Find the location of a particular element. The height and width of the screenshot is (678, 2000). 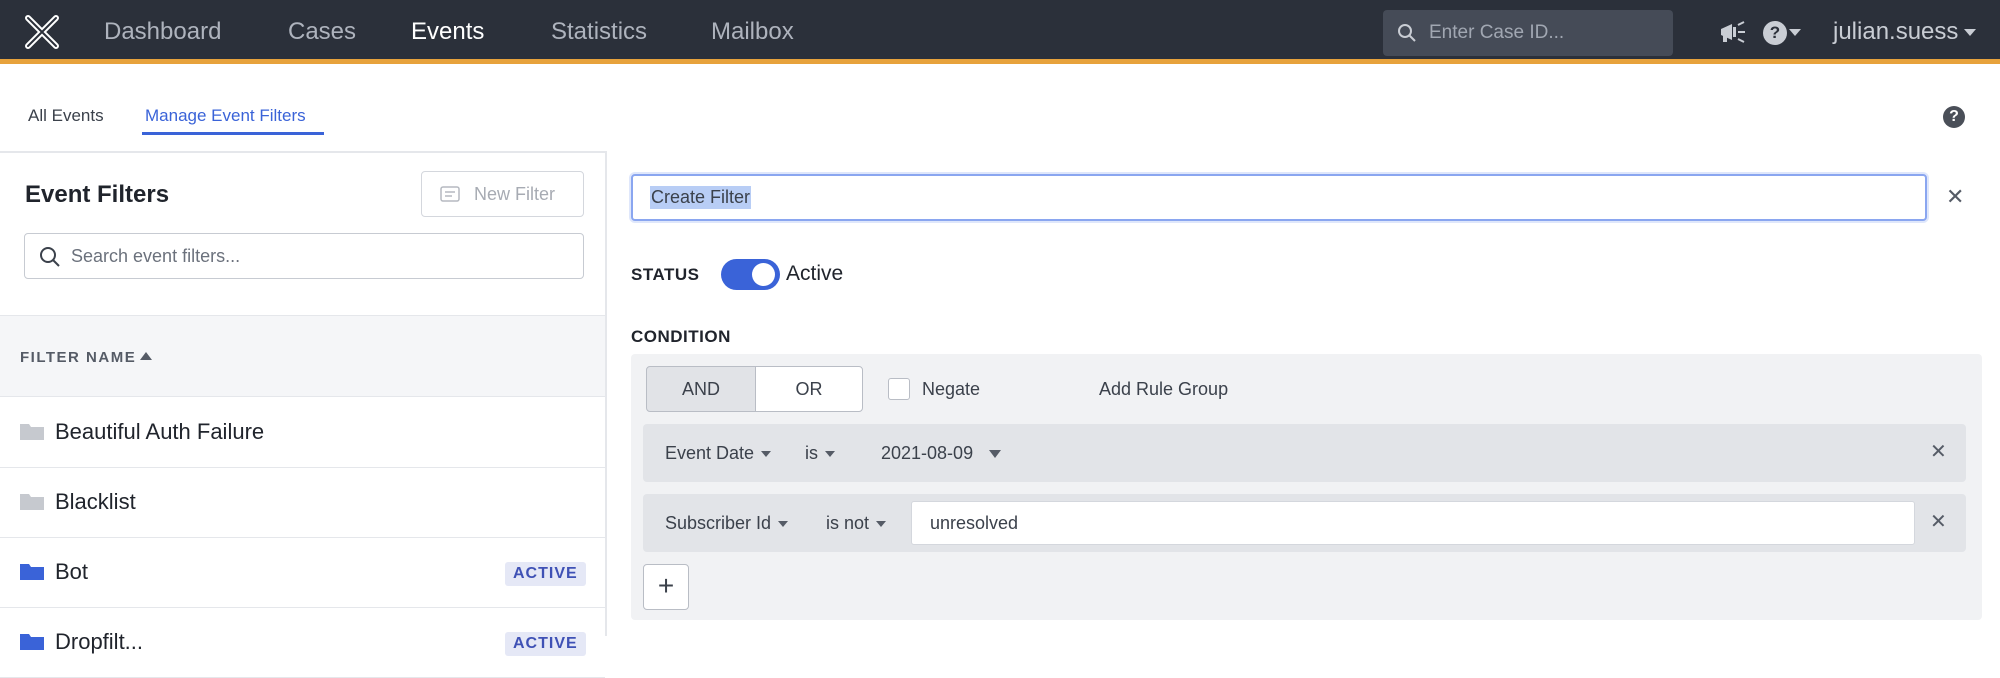

username: julian.suess is located at coordinates (1896, 31).